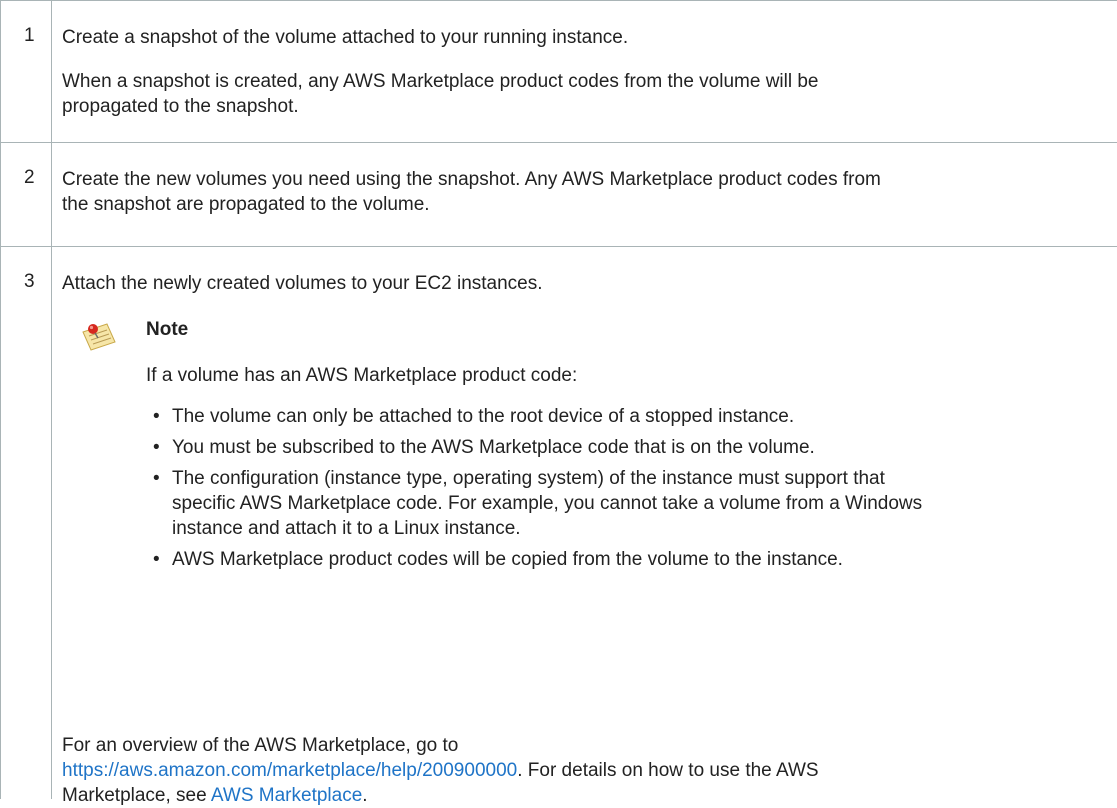  What do you see at coordinates (167, 329) in the screenshot?
I see `note-title: Note` at bounding box center [167, 329].